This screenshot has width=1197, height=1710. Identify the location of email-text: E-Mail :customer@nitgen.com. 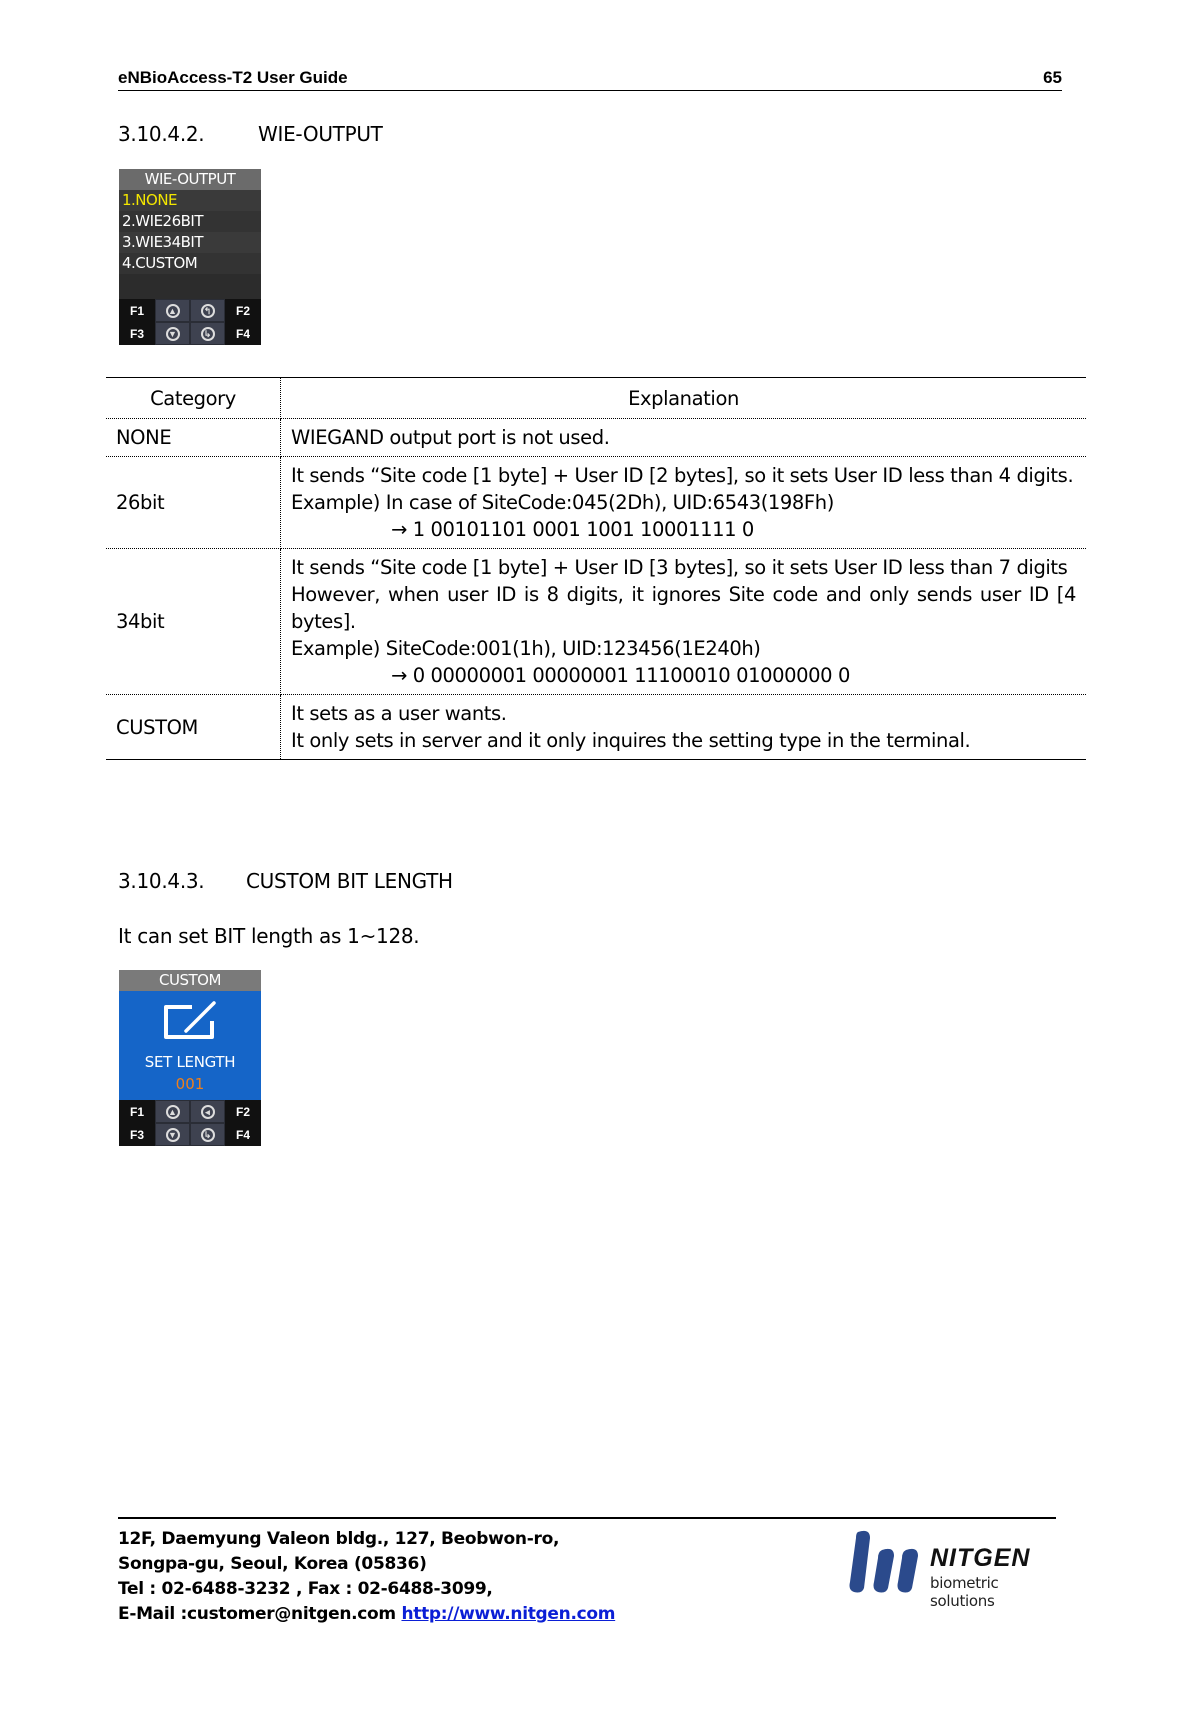
(260, 1614).